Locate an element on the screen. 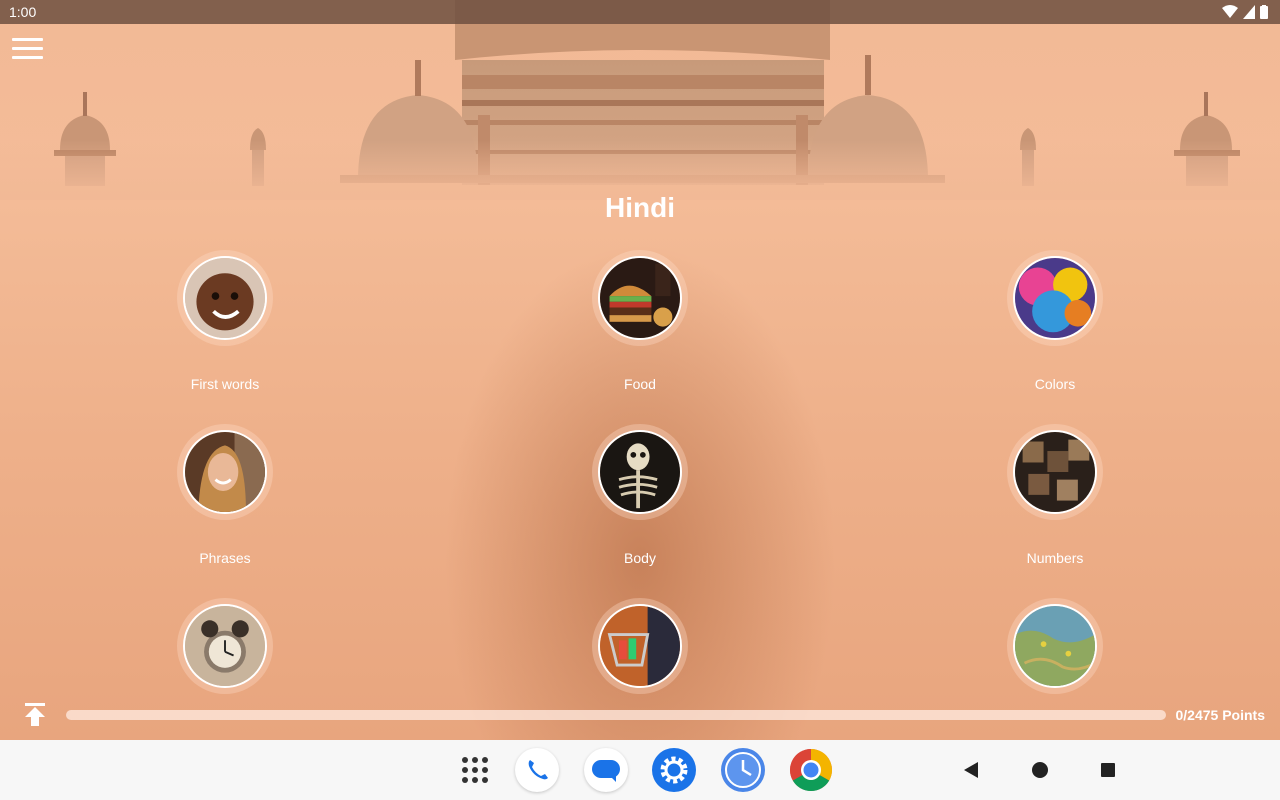 This screenshot has height=800, width=1280. navigation-bar is located at coordinates (640, 770).